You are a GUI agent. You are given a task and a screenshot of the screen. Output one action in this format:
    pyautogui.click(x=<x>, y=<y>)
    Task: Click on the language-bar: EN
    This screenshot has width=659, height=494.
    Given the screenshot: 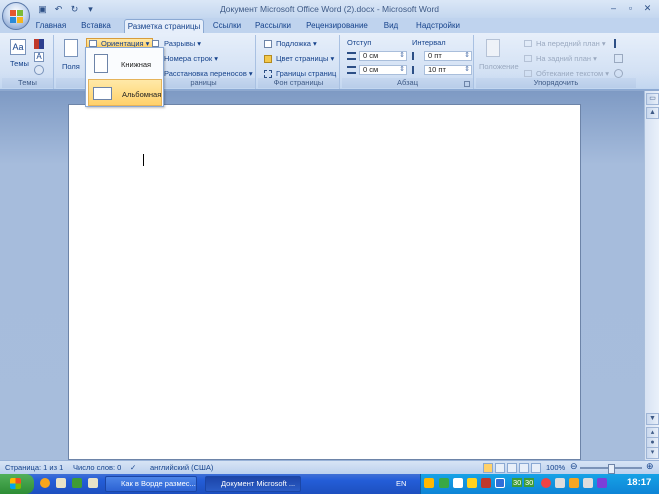 What is the action you would take?
    pyautogui.click(x=401, y=483)
    